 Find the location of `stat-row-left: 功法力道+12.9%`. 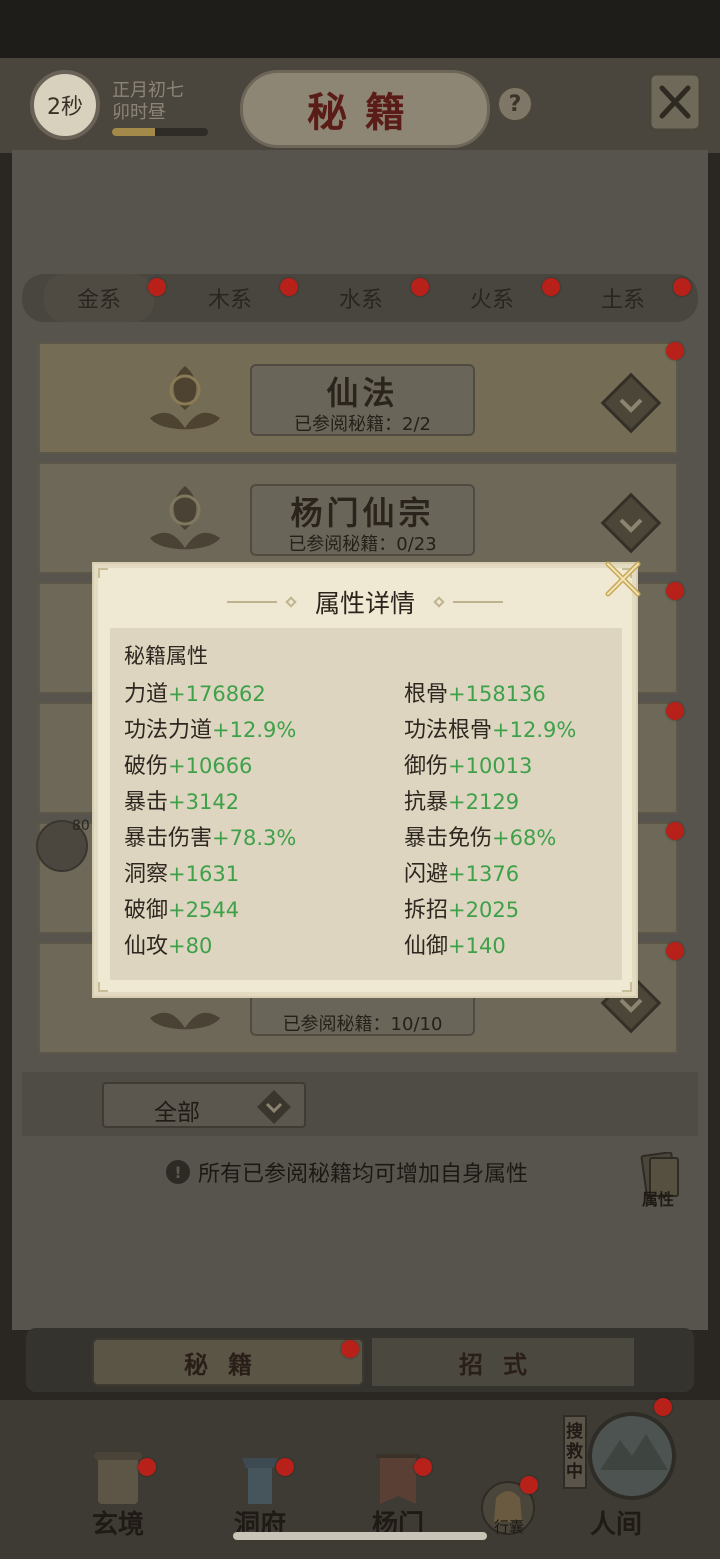

stat-row-left: 功法力道+12.9% is located at coordinates (210, 728).